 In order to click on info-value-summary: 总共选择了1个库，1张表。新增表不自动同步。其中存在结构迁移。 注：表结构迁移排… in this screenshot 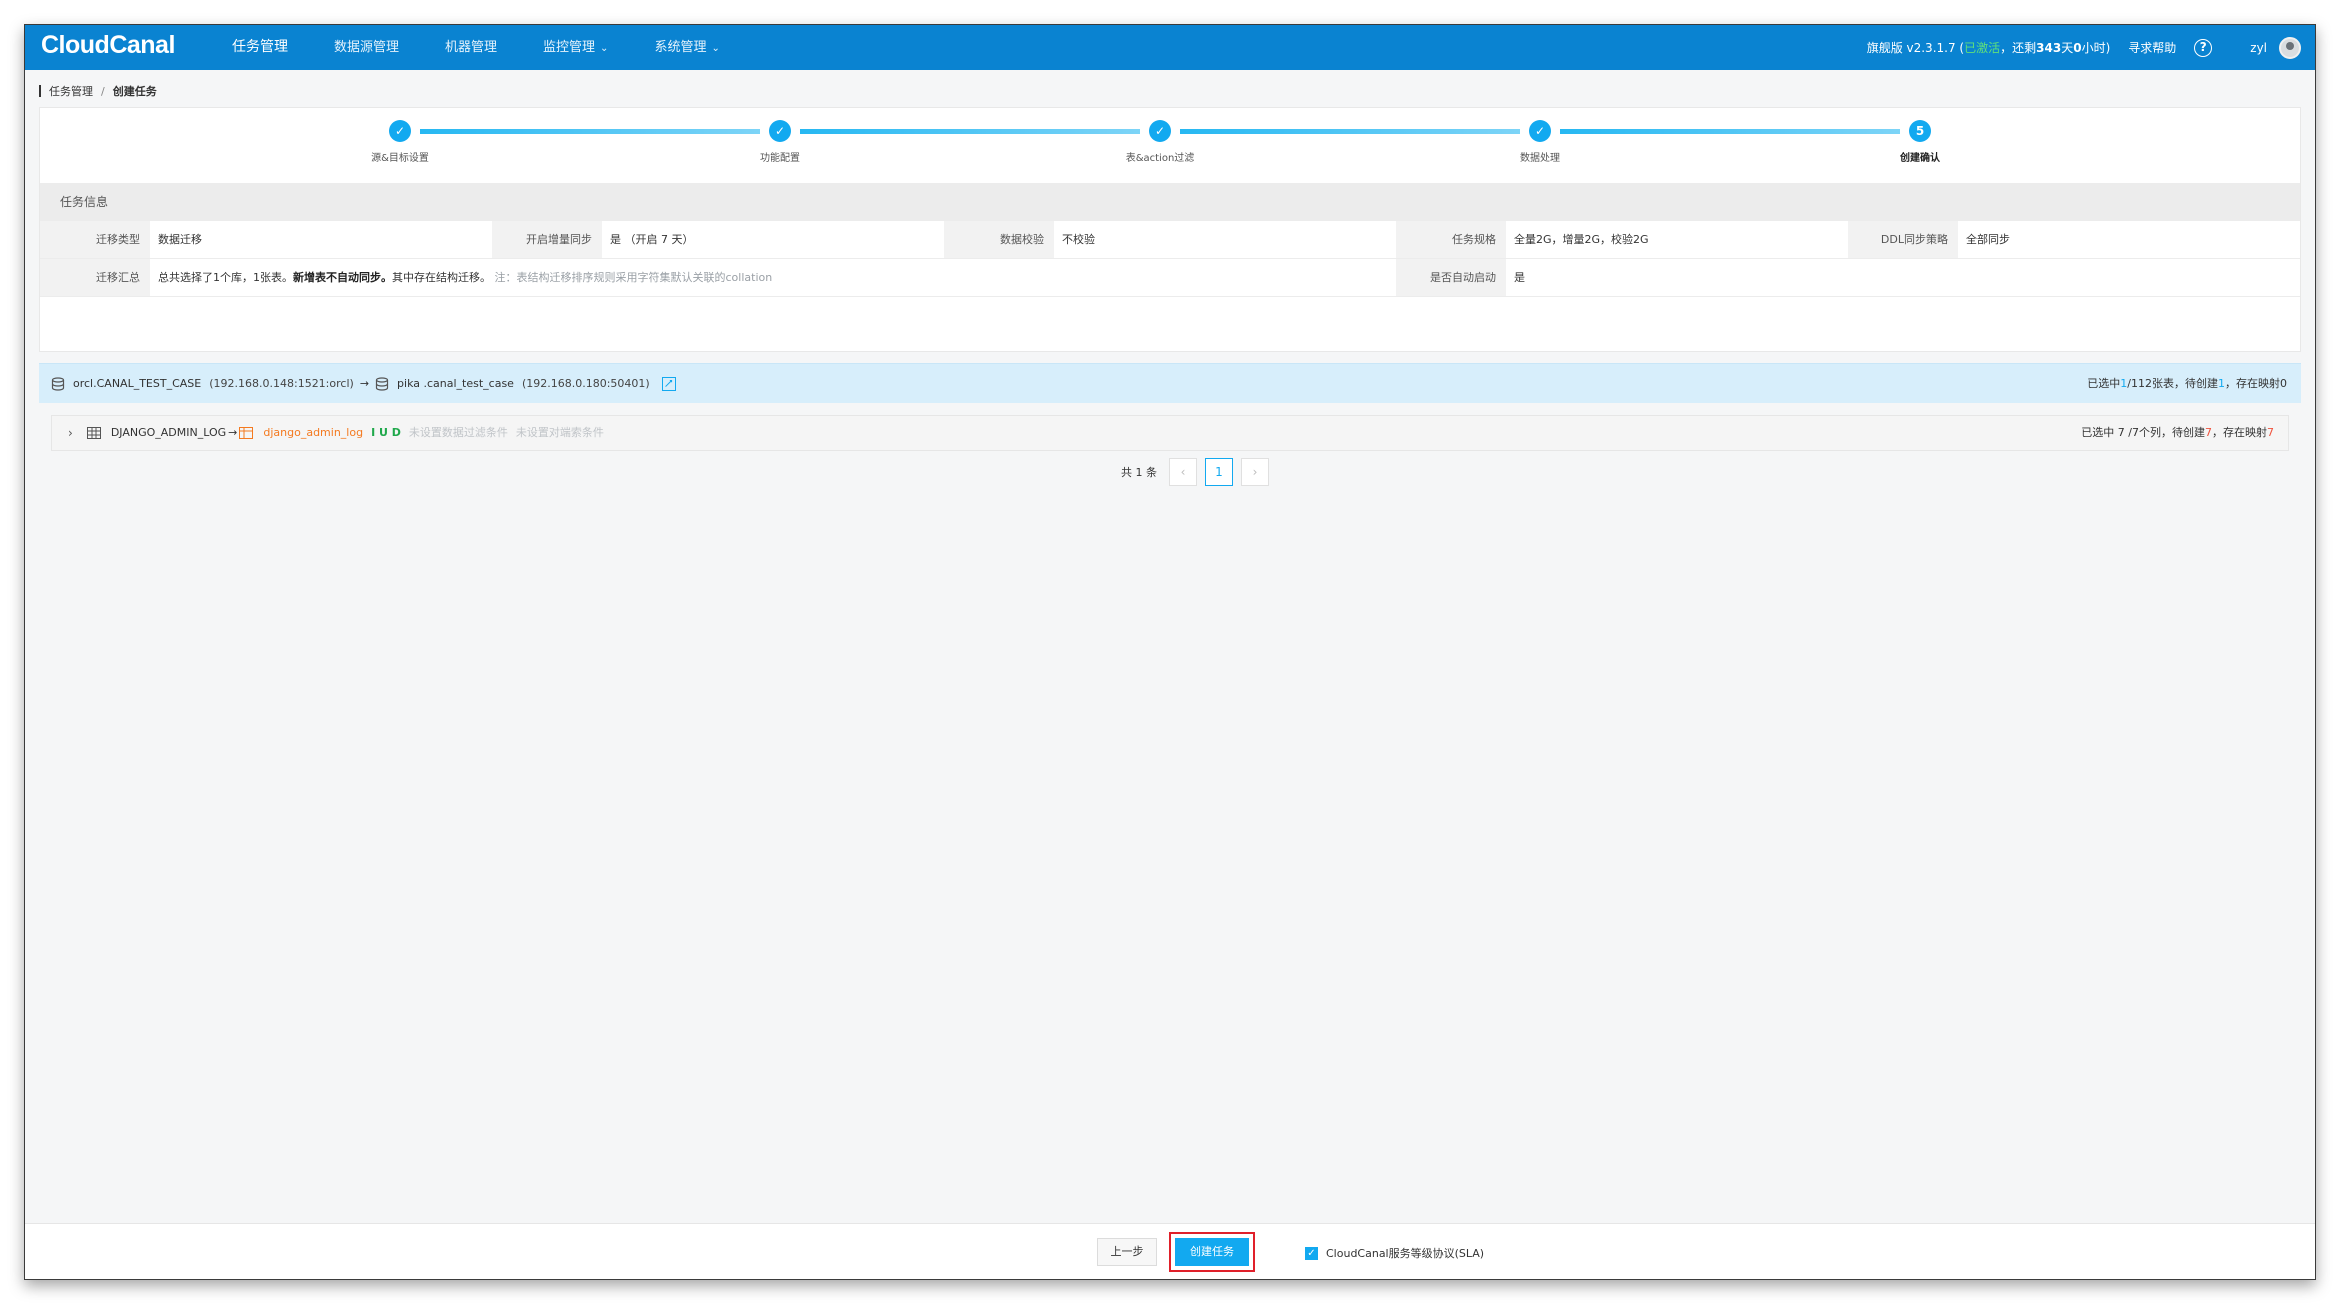, I will do `click(773, 277)`.